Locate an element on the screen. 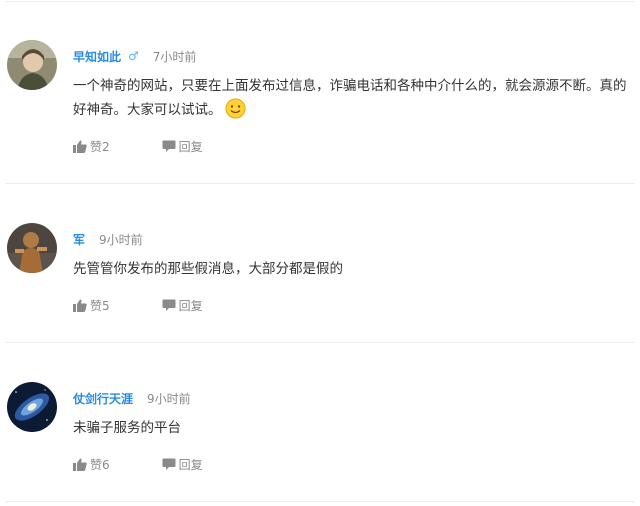 This screenshot has height=506, width=640. like-count: 赞5 is located at coordinates (100, 306).